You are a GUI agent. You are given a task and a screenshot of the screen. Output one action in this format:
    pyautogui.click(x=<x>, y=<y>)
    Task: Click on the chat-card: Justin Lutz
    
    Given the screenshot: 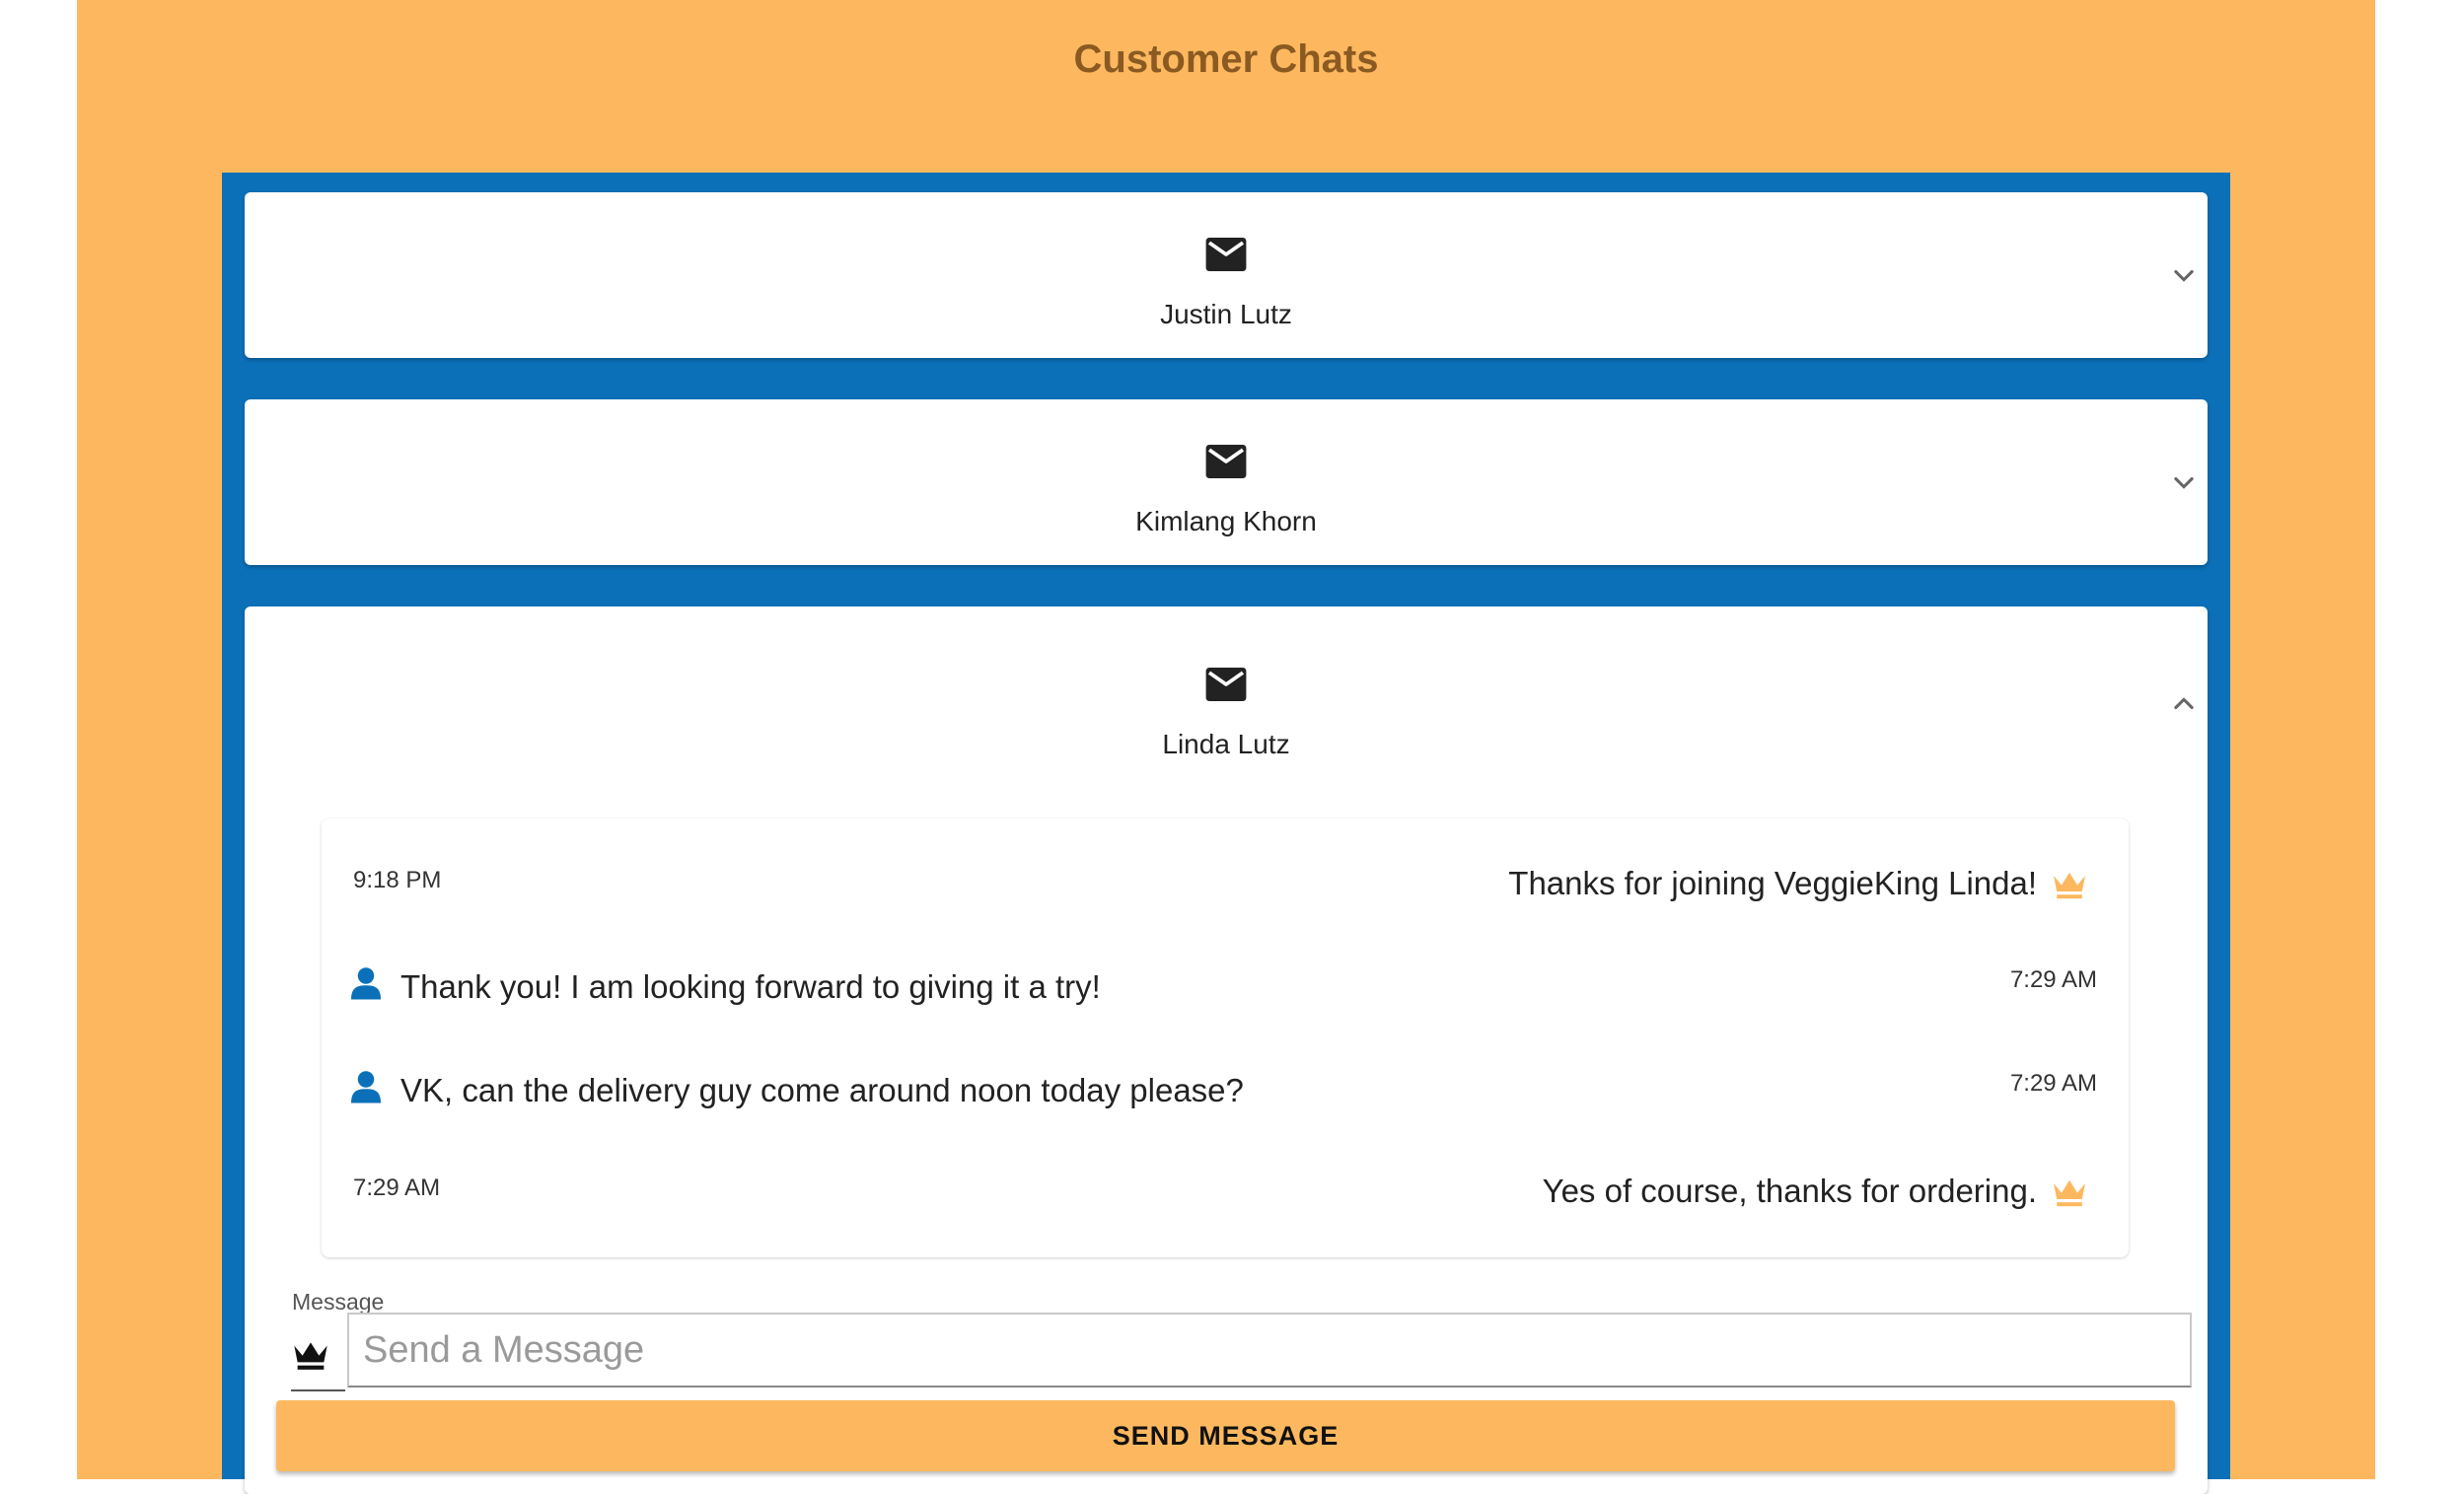 What is the action you would take?
    pyautogui.click(x=1226, y=275)
    